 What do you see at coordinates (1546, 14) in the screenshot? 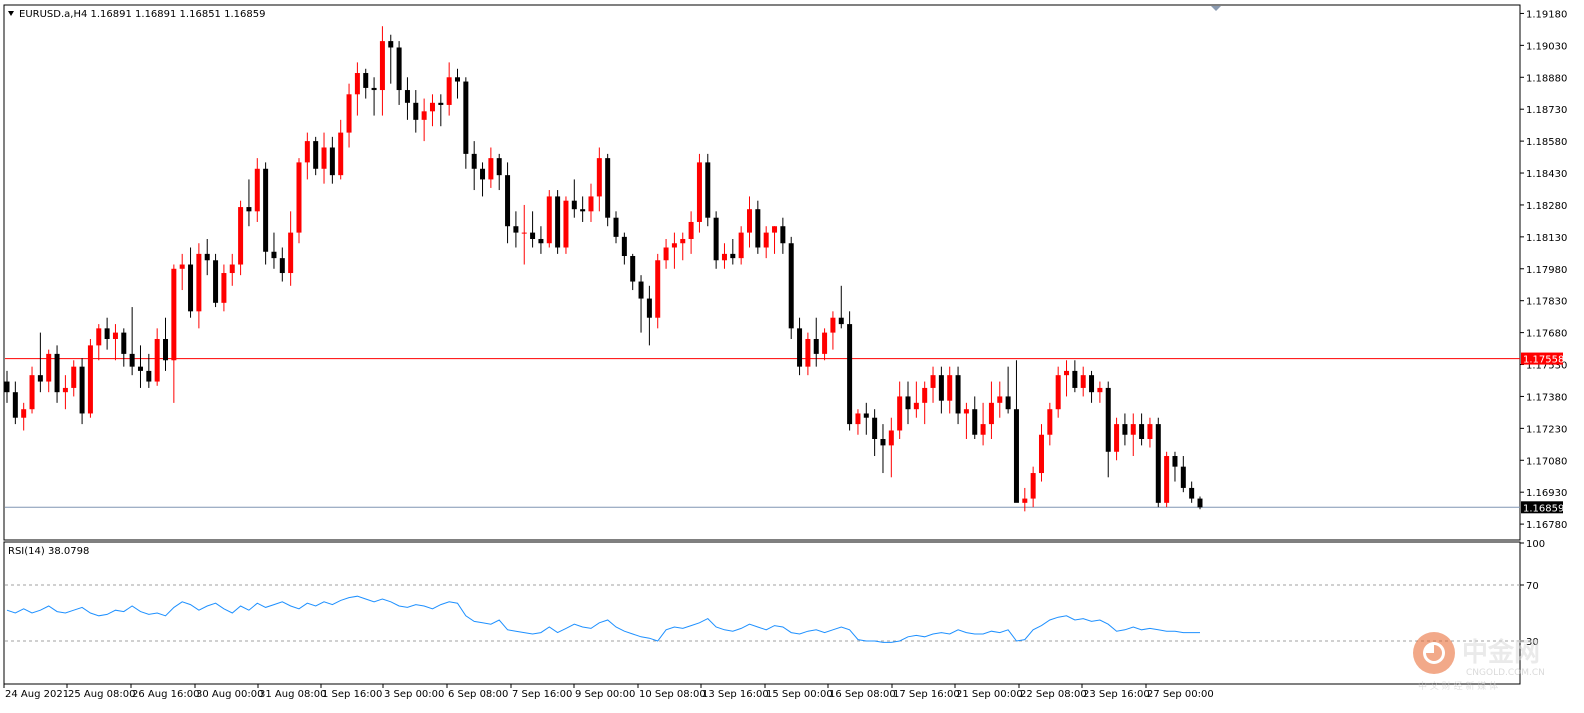
I see `price-tick-label: 1.19180` at bounding box center [1546, 14].